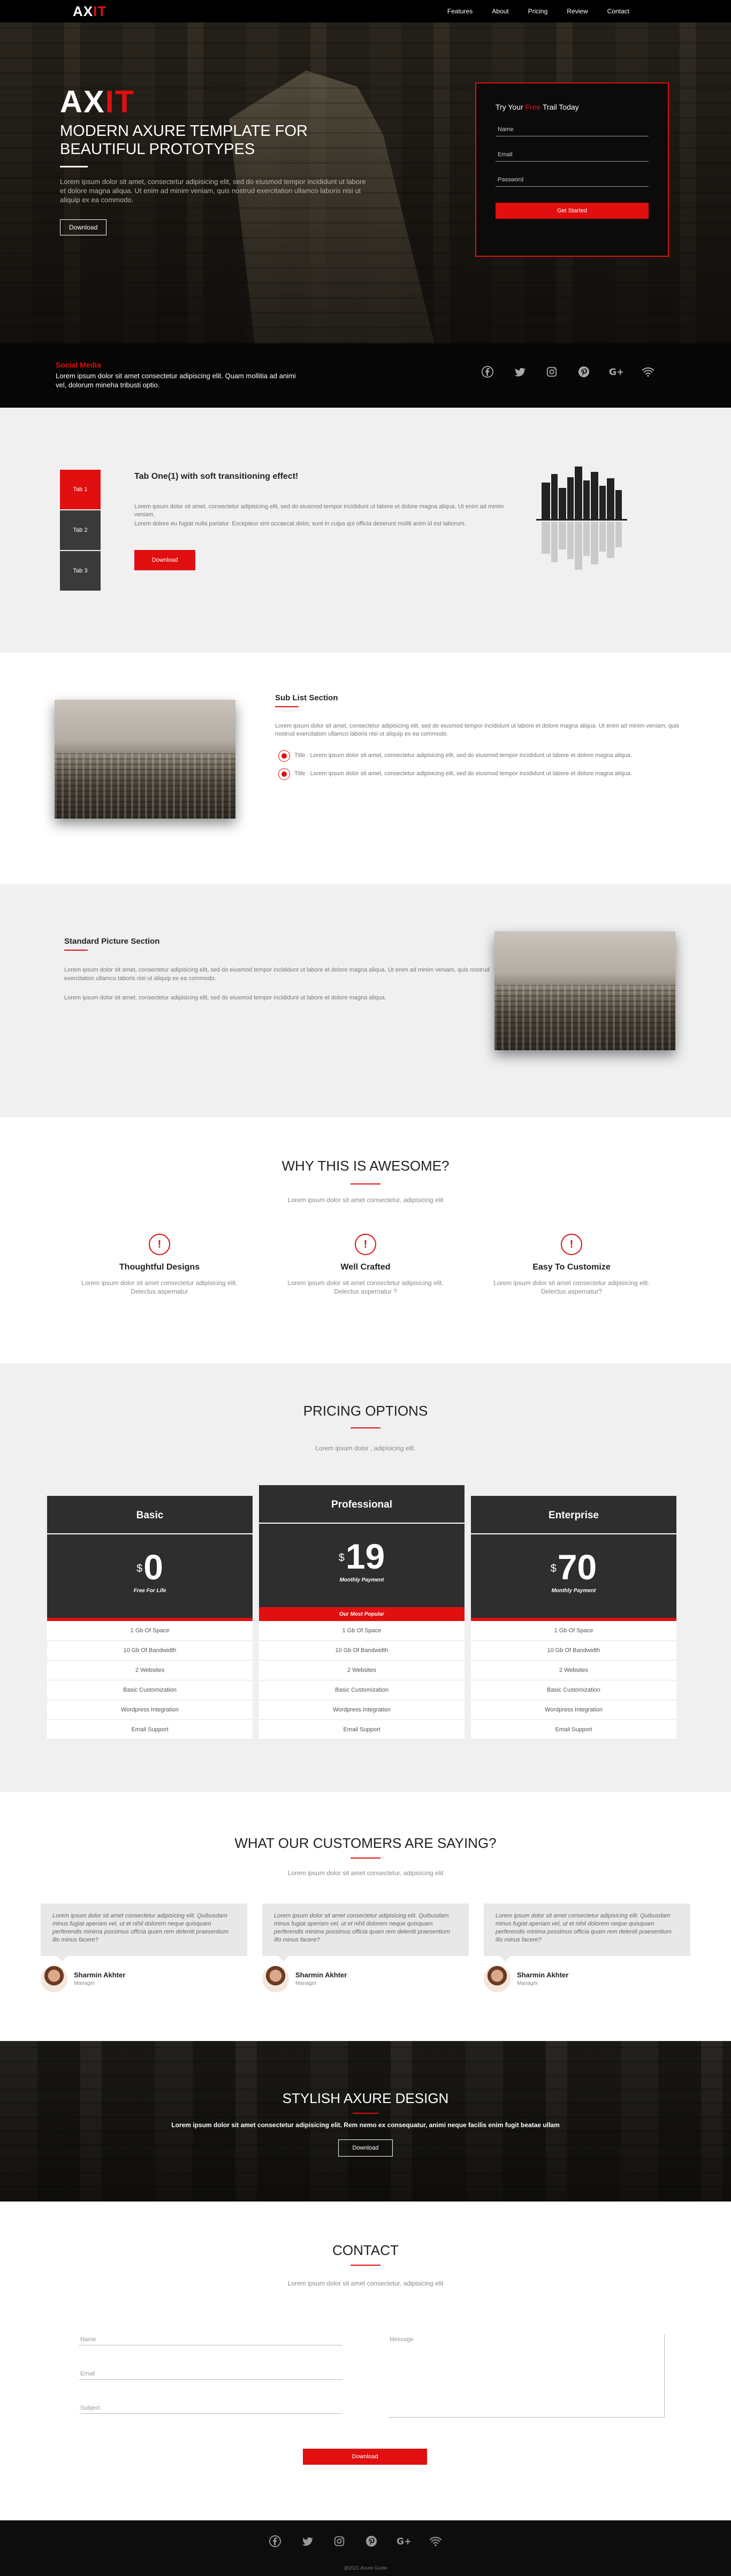  Describe the element at coordinates (460, 11) in the screenshot. I see `nav-link-features: Features` at that location.